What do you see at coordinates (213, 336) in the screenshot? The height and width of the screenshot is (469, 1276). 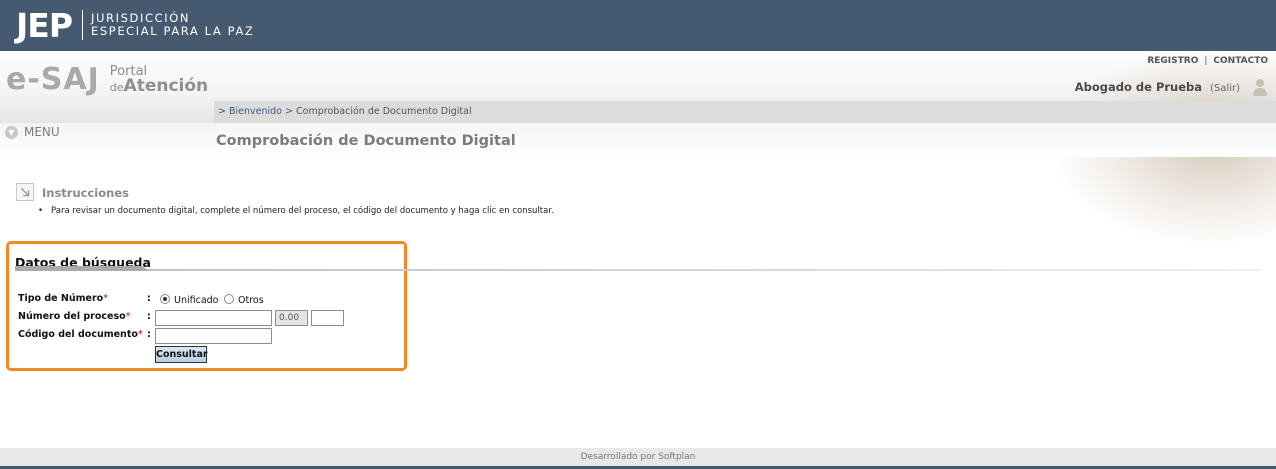 I see `codigo-documento-input` at bounding box center [213, 336].